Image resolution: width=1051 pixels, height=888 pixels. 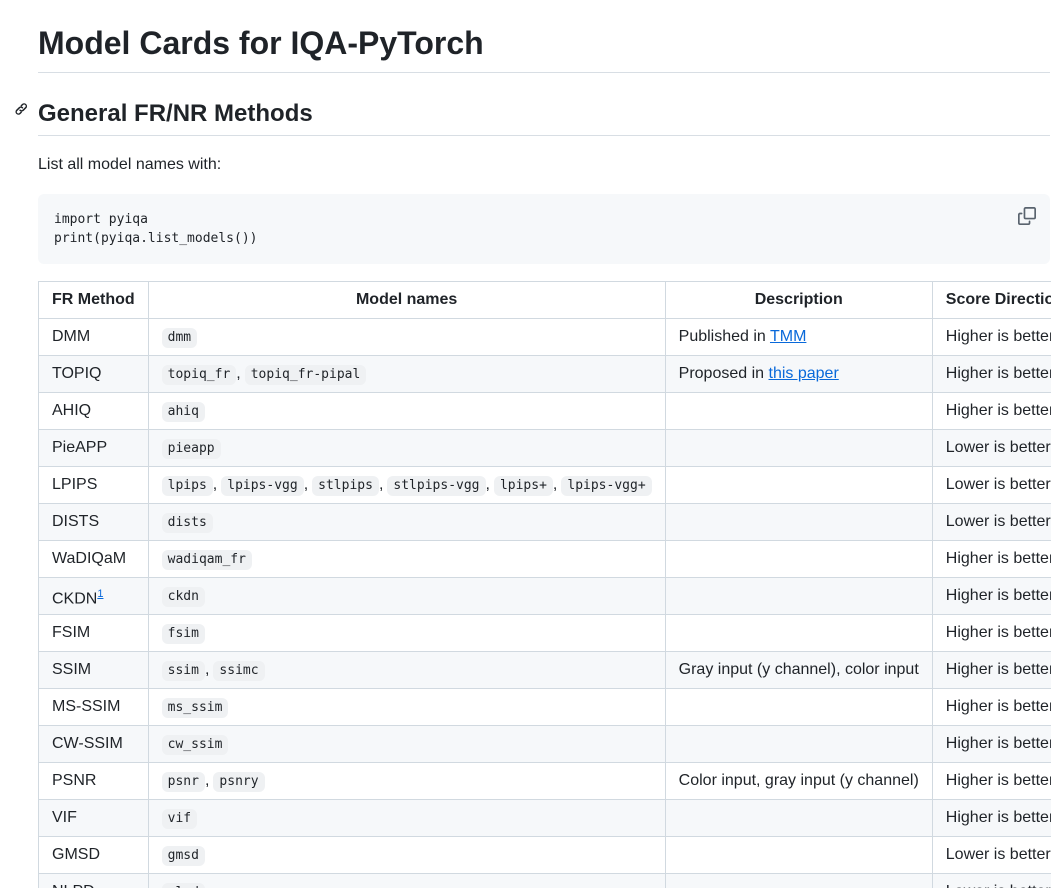 I want to click on table-row: GMSD gmsd Lower is better, so click(x=544, y=855).